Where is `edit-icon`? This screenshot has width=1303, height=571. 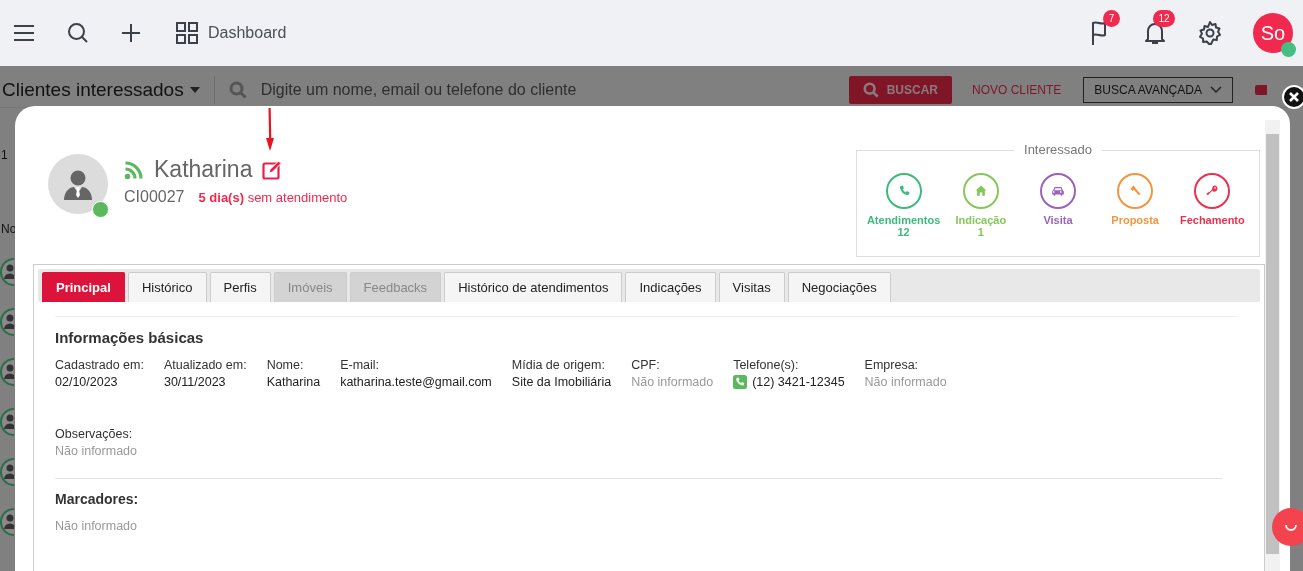 edit-icon is located at coordinates (272, 169).